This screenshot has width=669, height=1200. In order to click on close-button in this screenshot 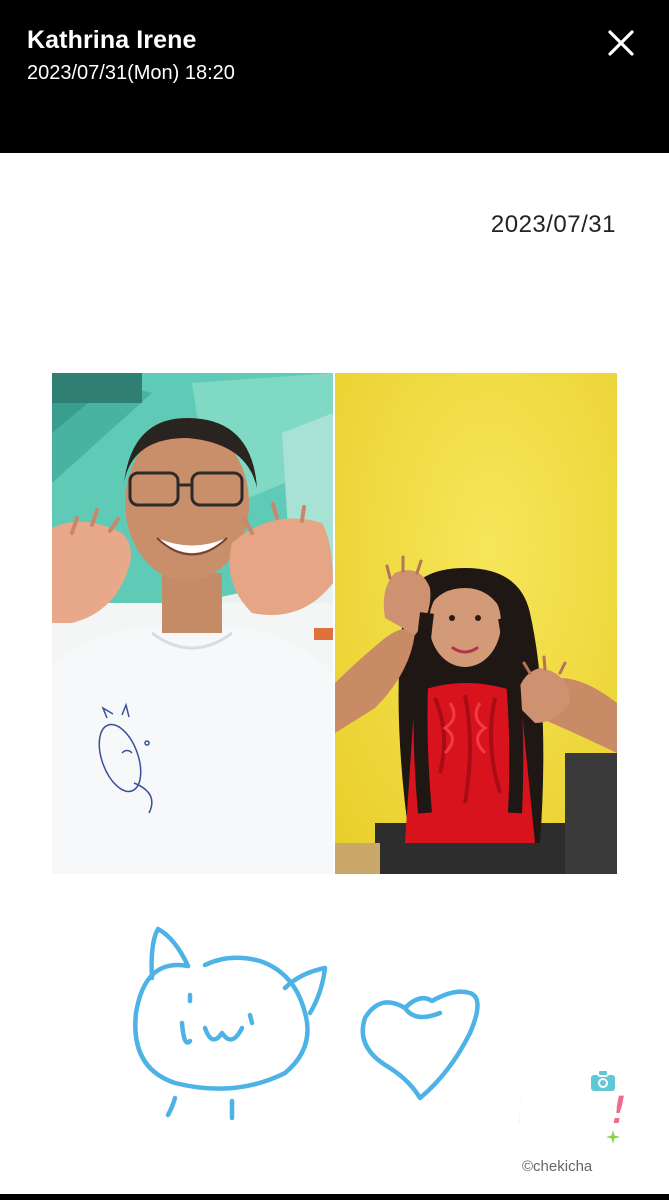, I will do `click(621, 43)`.